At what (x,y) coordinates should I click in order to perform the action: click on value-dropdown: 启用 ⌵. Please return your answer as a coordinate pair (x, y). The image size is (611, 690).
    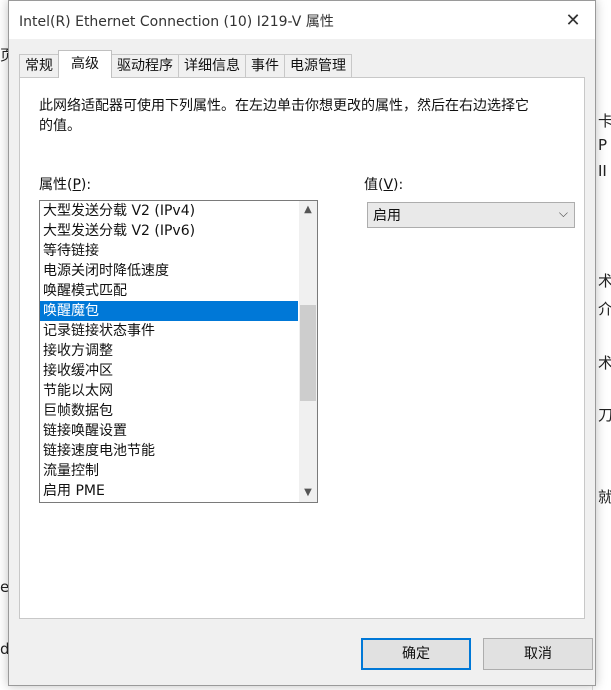
    Looking at the image, I should click on (471, 215).